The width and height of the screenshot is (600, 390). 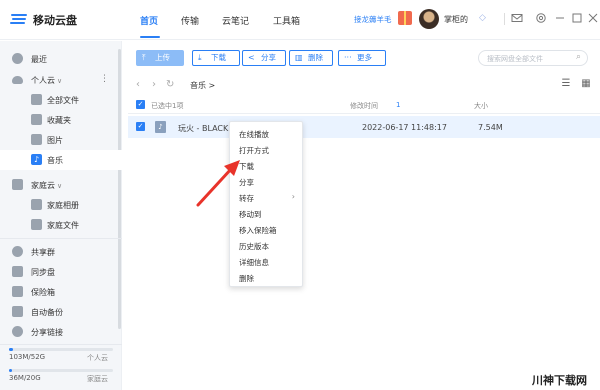 What do you see at coordinates (218, 183) in the screenshot?
I see `annotation-arrow-icon` at bounding box center [218, 183].